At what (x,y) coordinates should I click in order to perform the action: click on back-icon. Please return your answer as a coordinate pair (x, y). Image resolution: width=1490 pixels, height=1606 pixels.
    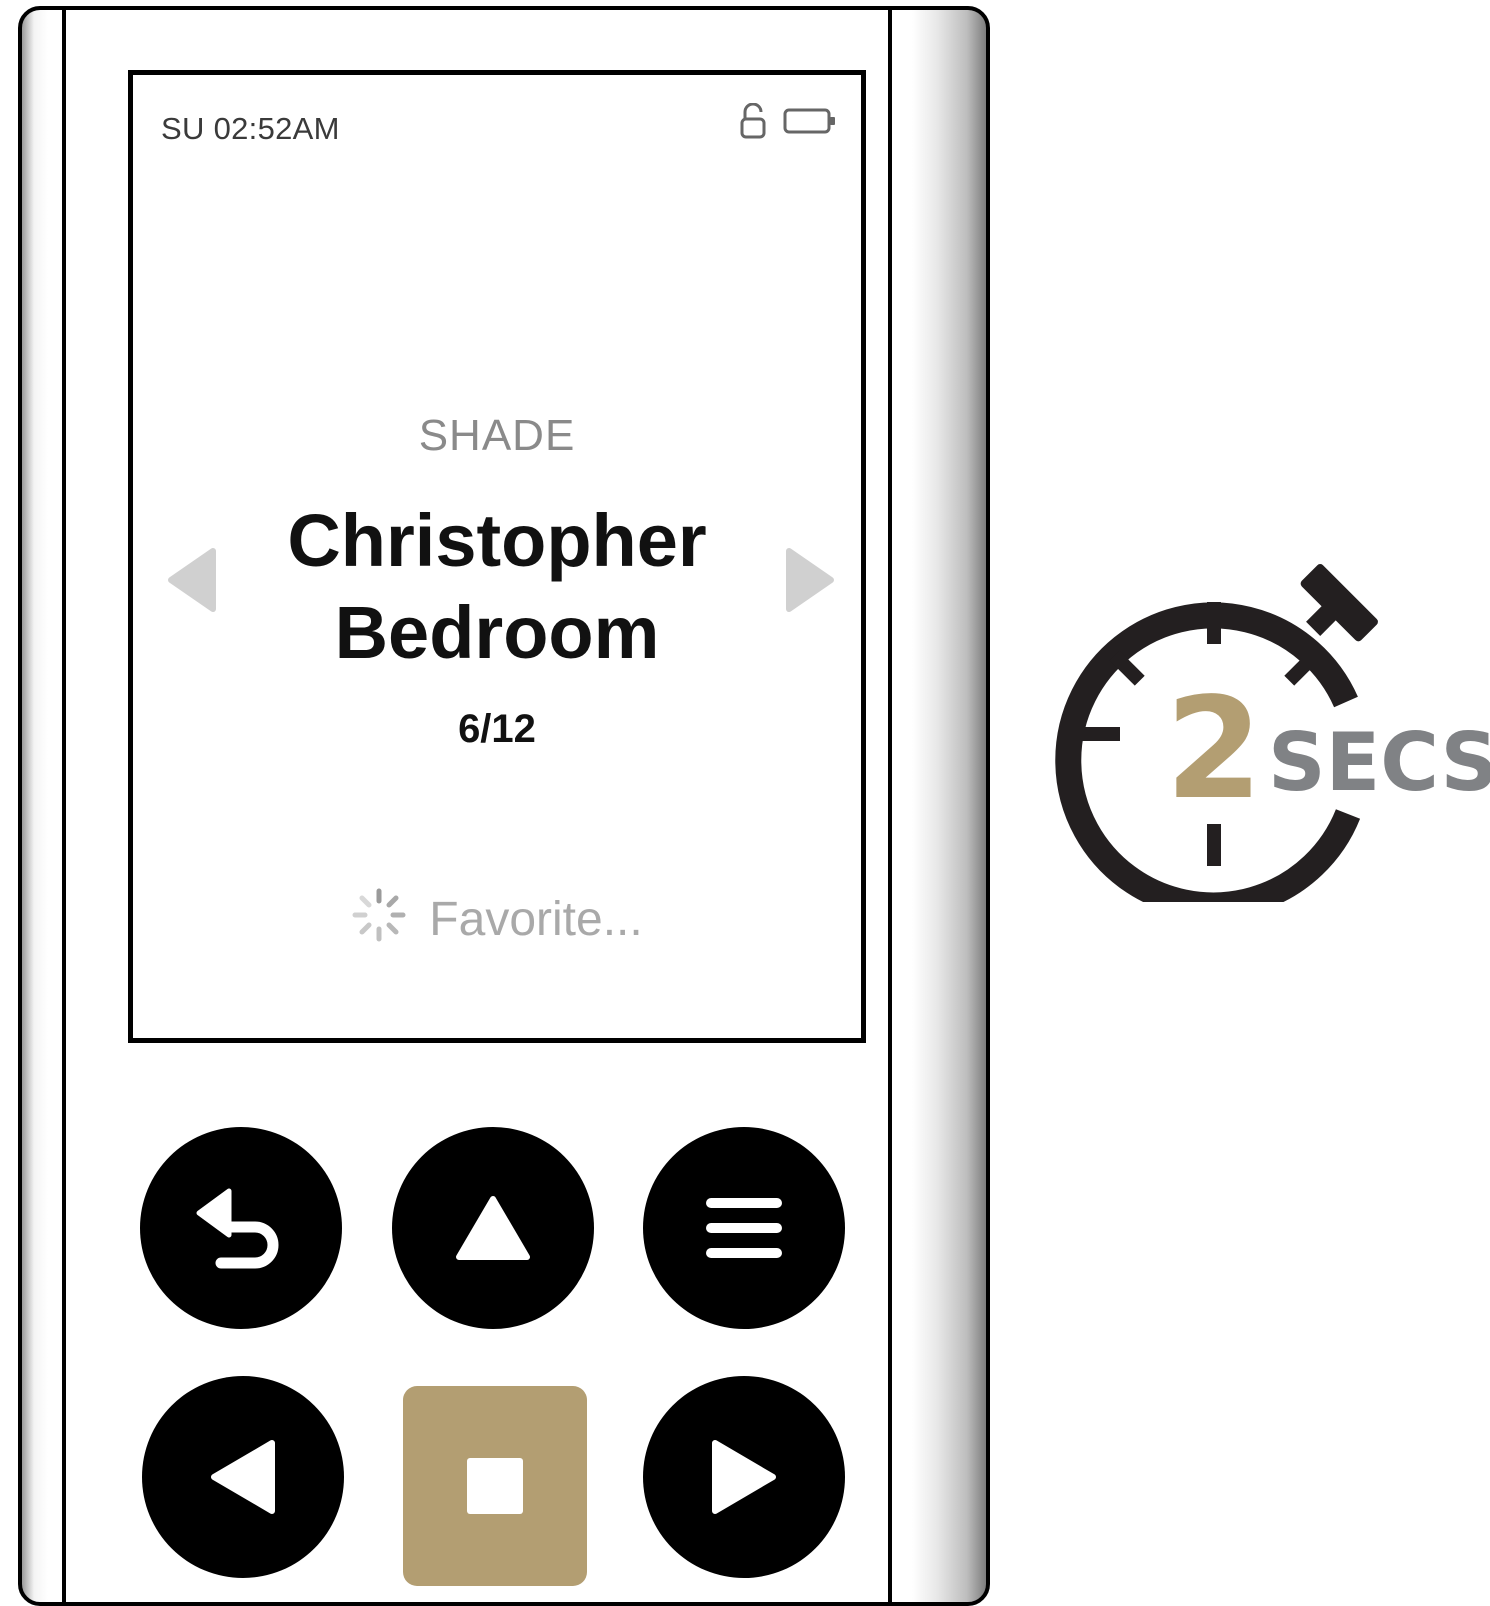
    Looking at the image, I should click on (237, 1228).